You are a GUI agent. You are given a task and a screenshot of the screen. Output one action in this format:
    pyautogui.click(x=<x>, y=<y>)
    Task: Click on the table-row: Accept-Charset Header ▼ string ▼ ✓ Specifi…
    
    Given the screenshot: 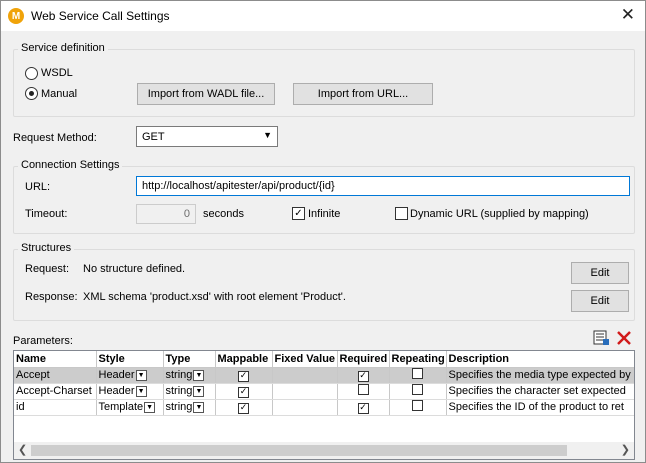 What is the action you would take?
    pyautogui.click(x=324, y=391)
    